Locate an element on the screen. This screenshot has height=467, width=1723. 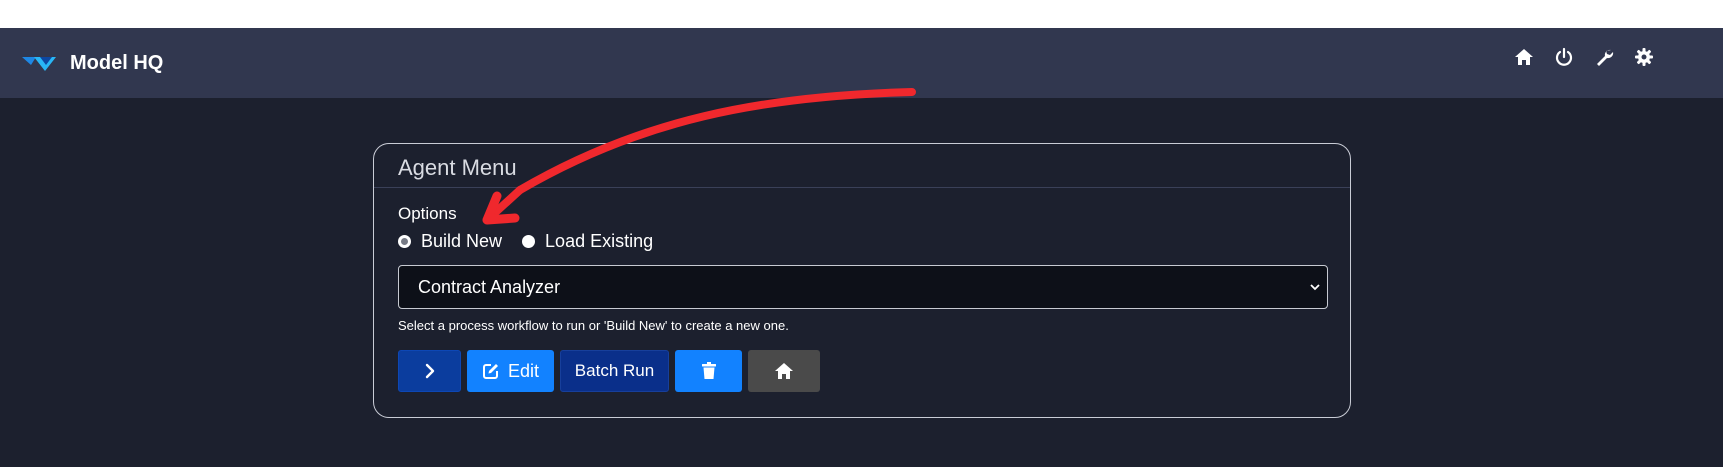
edit-icon is located at coordinates (490, 371).